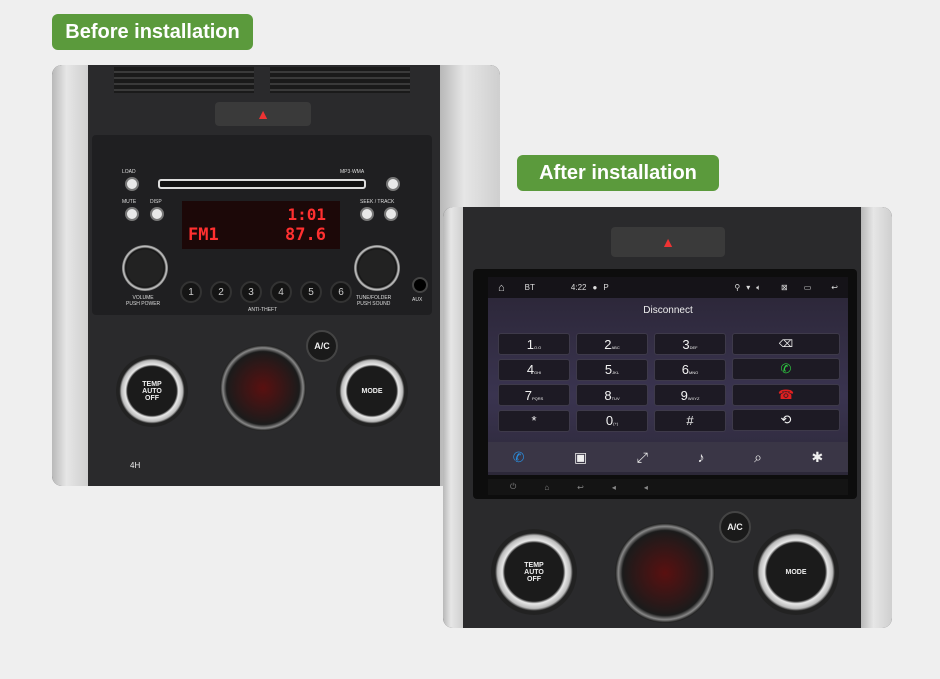  I want to click on dial-key-1: 1 O.O, so click(534, 344).